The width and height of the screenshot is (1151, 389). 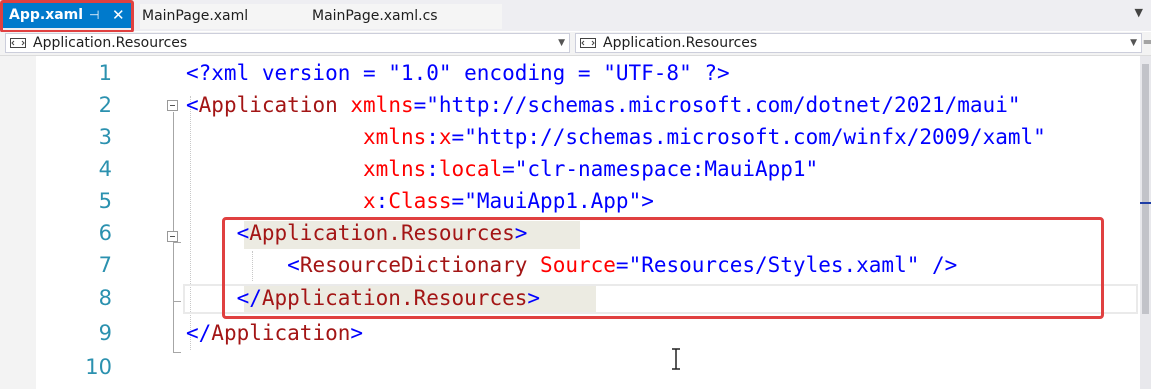 What do you see at coordinates (445, 137) in the screenshot?
I see `attribute-name: x` at bounding box center [445, 137].